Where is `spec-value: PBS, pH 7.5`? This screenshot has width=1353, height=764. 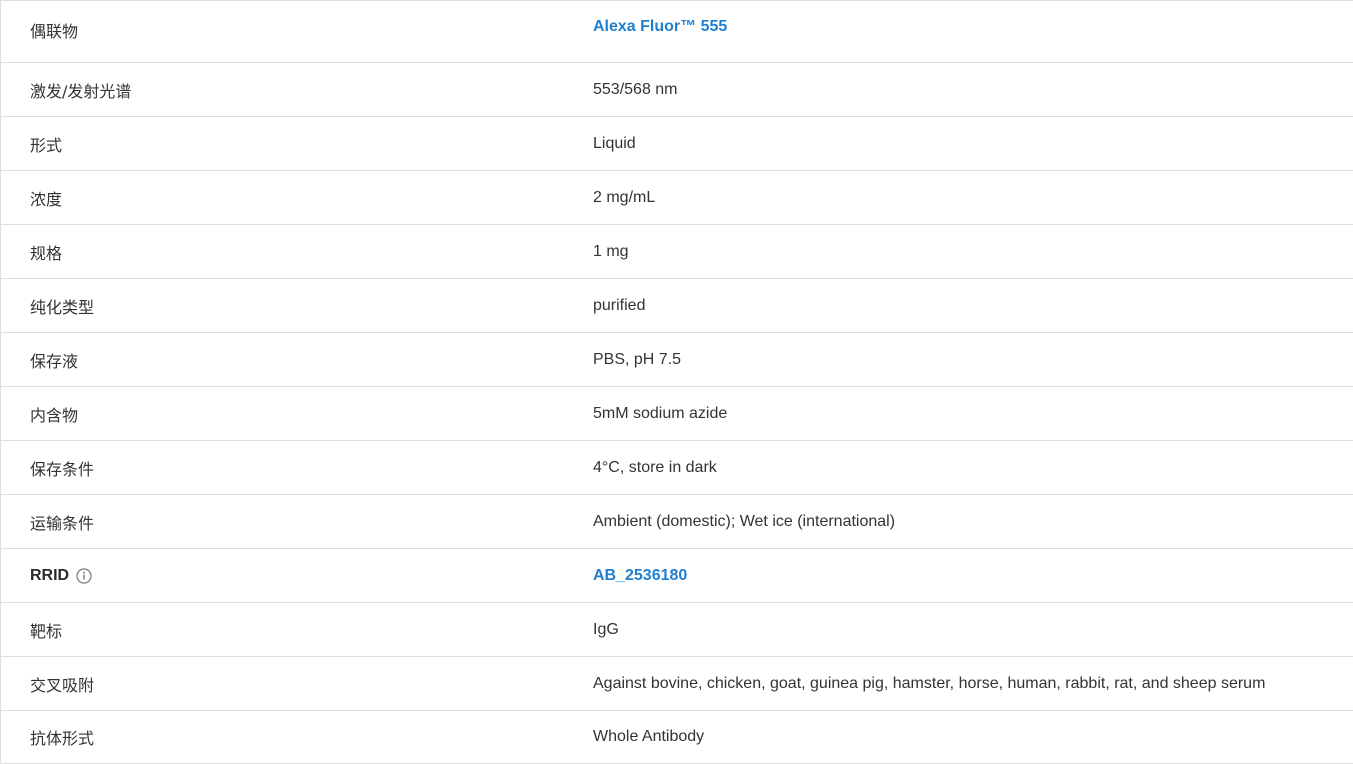 spec-value: PBS, pH 7.5 is located at coordinates (637, 359).